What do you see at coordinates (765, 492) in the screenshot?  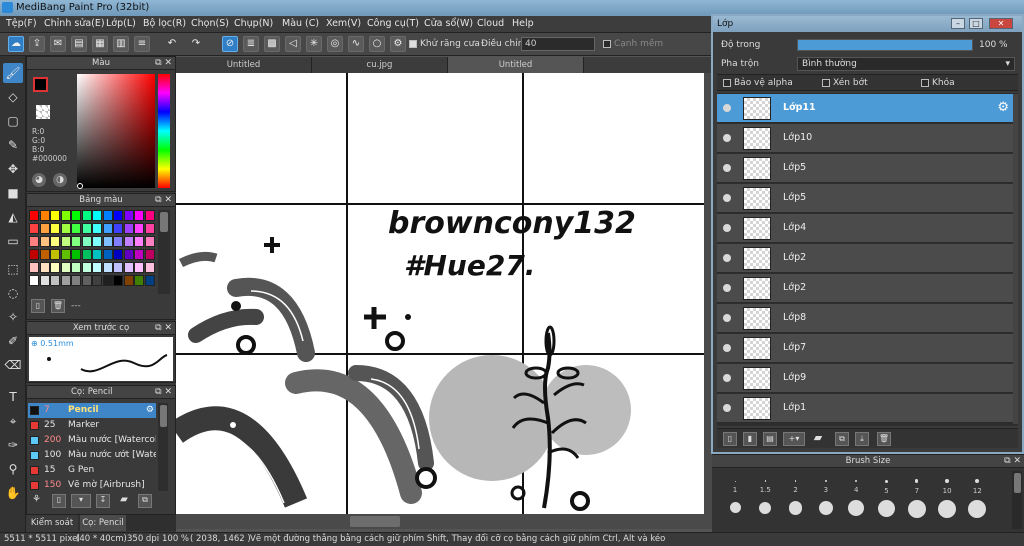 I see `brush-size-option: 1.5` at bounding box center [765, 492].